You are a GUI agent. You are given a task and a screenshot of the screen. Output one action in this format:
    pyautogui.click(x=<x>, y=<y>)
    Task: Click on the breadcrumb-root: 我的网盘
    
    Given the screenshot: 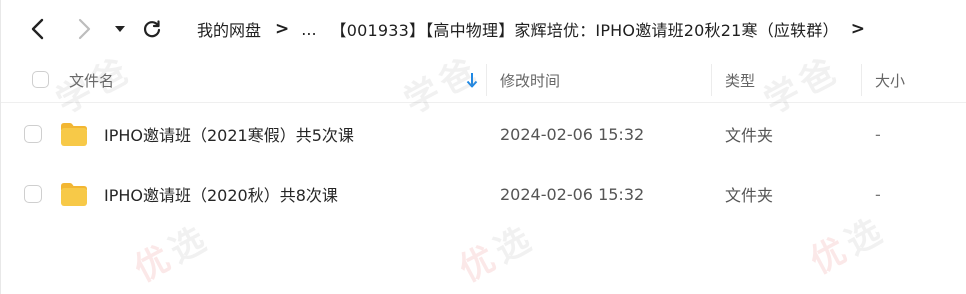 What is the action you would take?
    pyautogui.click(x=229, y=29)
    